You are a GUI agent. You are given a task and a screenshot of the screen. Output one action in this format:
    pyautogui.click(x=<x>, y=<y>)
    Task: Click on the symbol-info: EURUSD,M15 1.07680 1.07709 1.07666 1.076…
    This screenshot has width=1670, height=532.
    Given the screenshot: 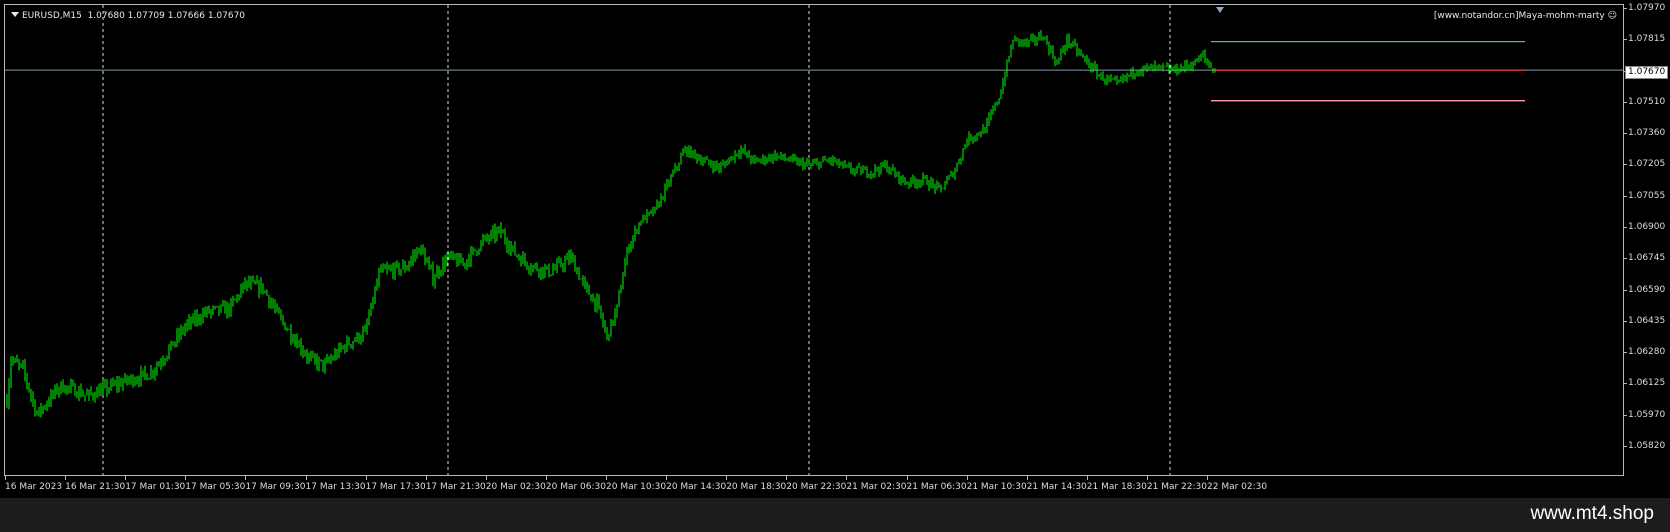 What is the action you would take?
    pyautogui.click(x=128, y=16)
    